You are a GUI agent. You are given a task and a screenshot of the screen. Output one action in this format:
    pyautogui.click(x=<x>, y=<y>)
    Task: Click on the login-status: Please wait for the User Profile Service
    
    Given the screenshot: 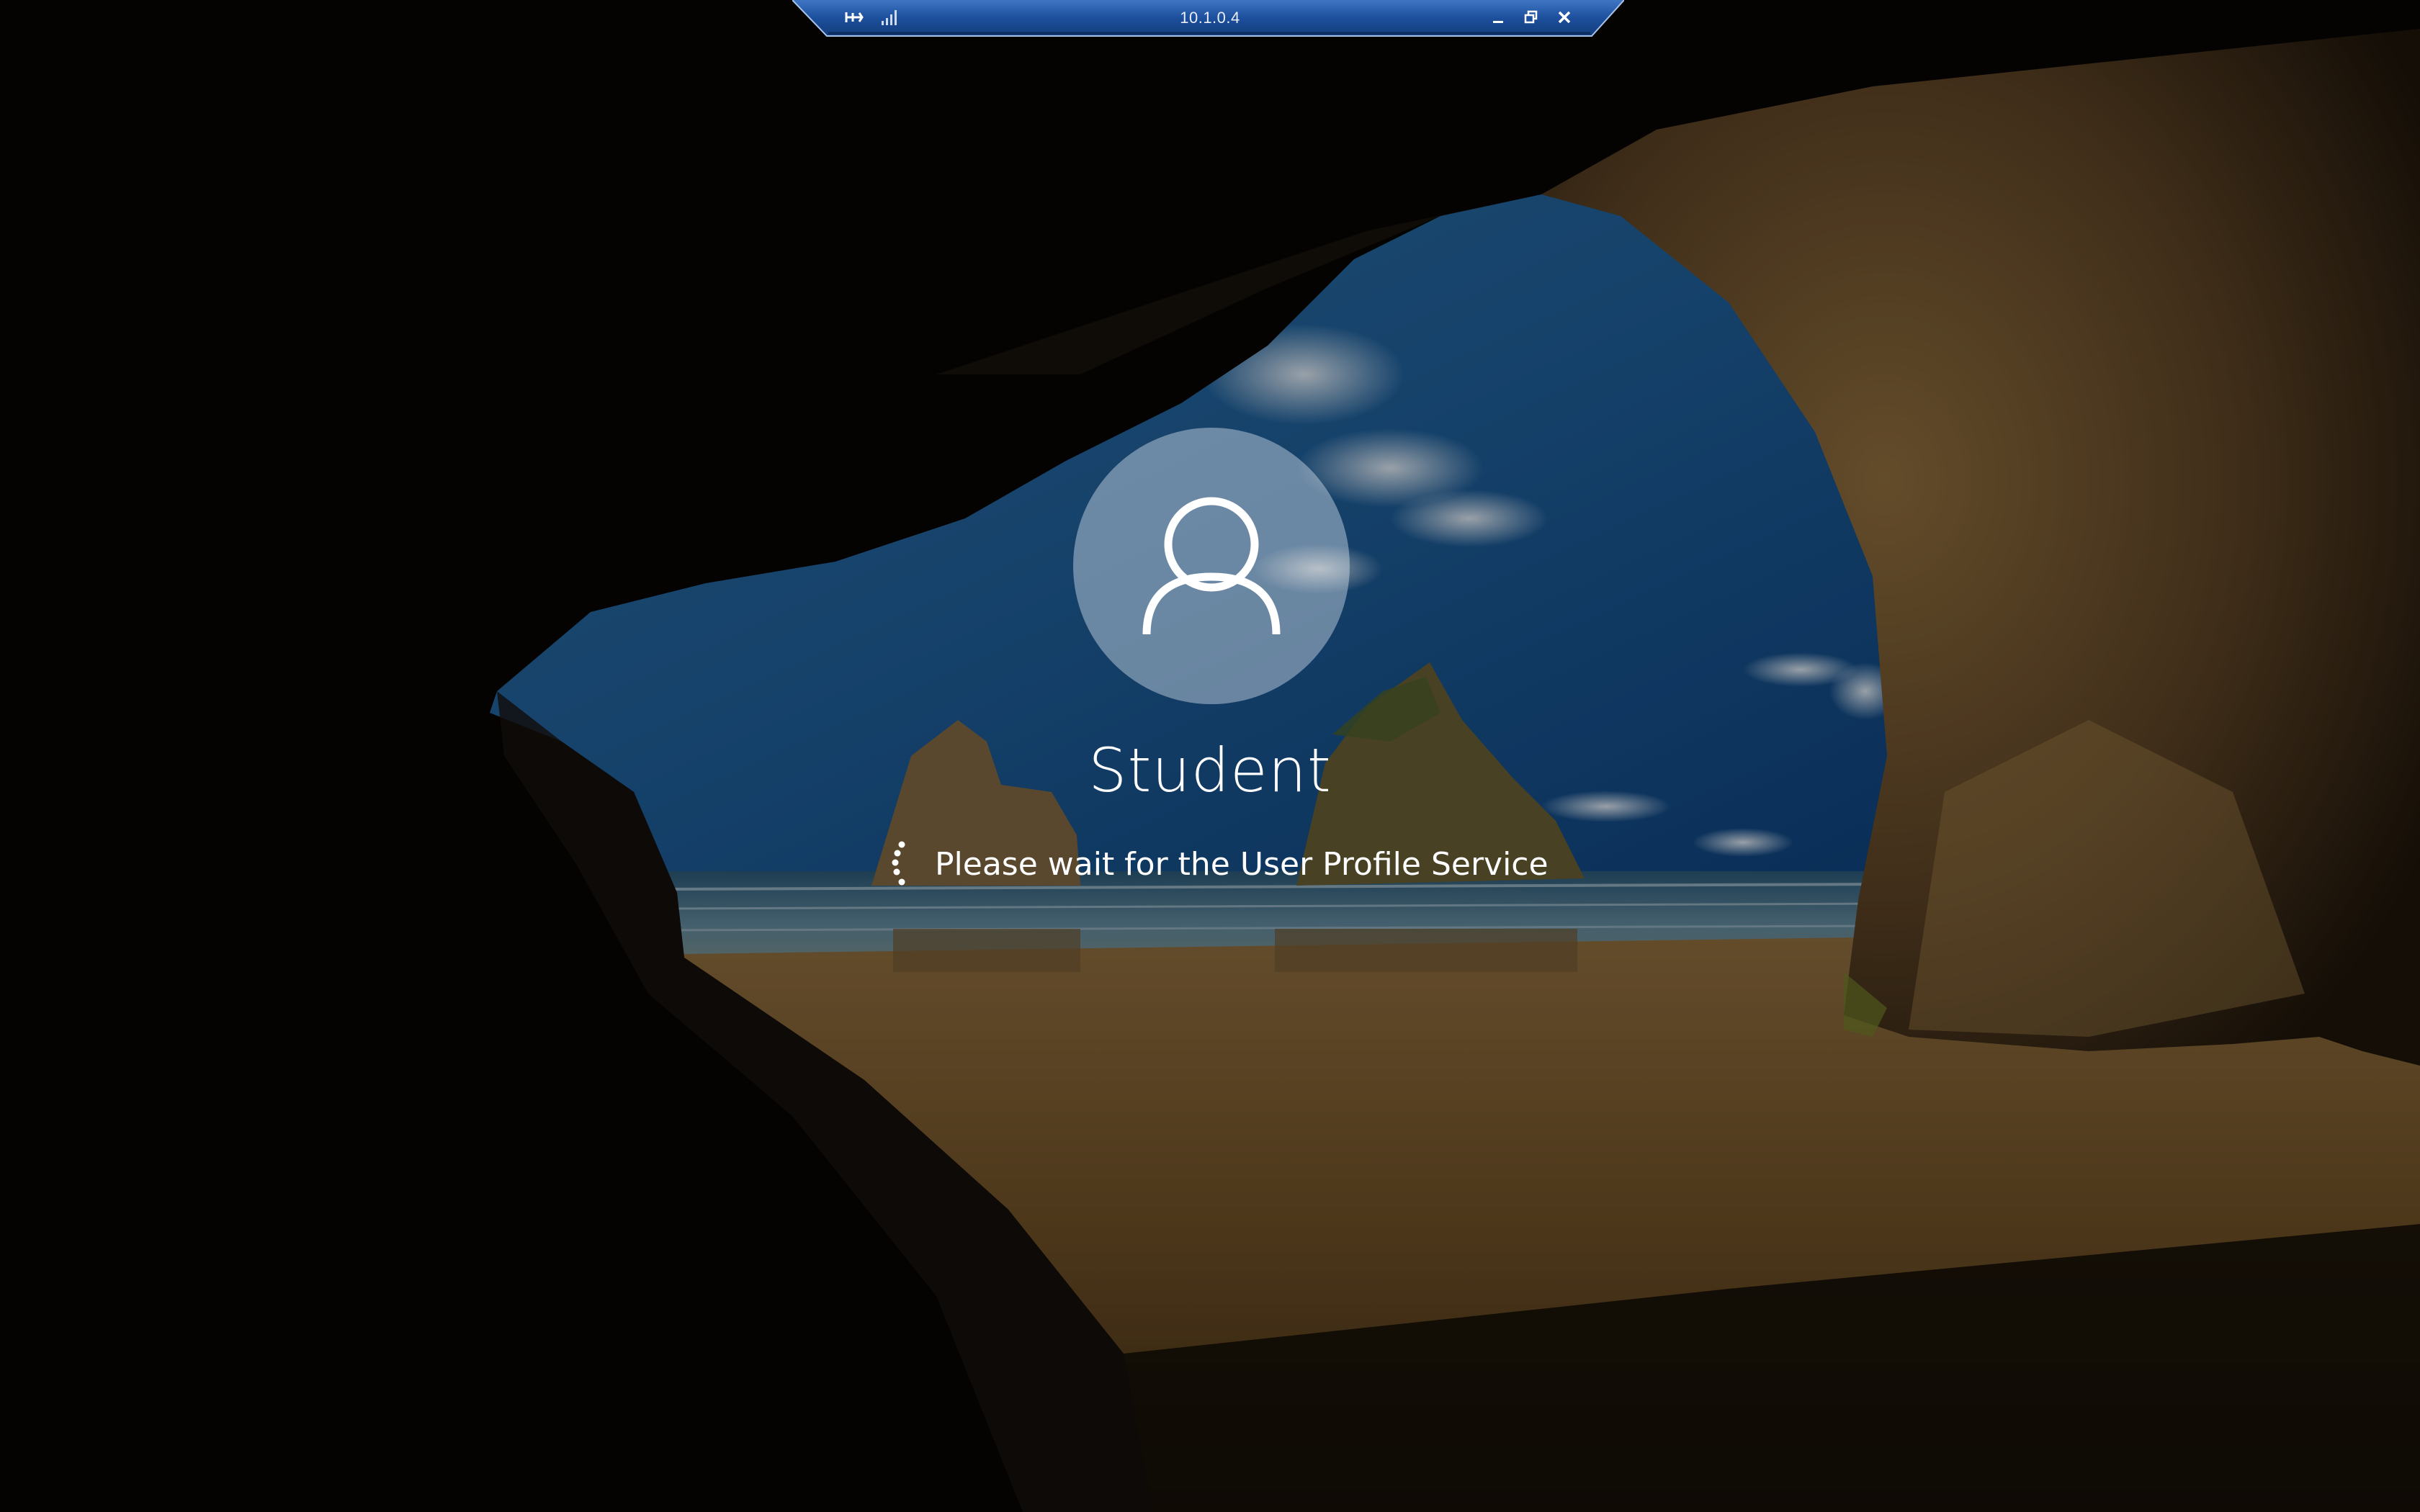 What is the action you would take?
    pyautogui.click(x=1246, y=864)
    